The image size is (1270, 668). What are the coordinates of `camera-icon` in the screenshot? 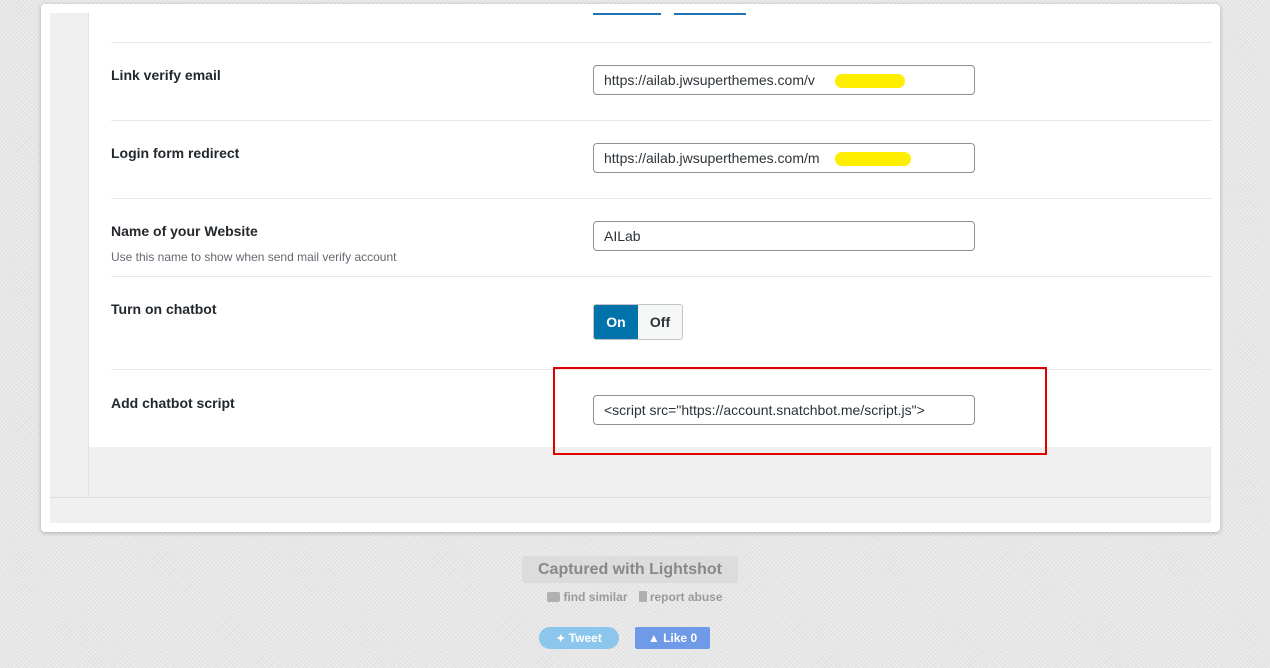 It's located at (554, 597).